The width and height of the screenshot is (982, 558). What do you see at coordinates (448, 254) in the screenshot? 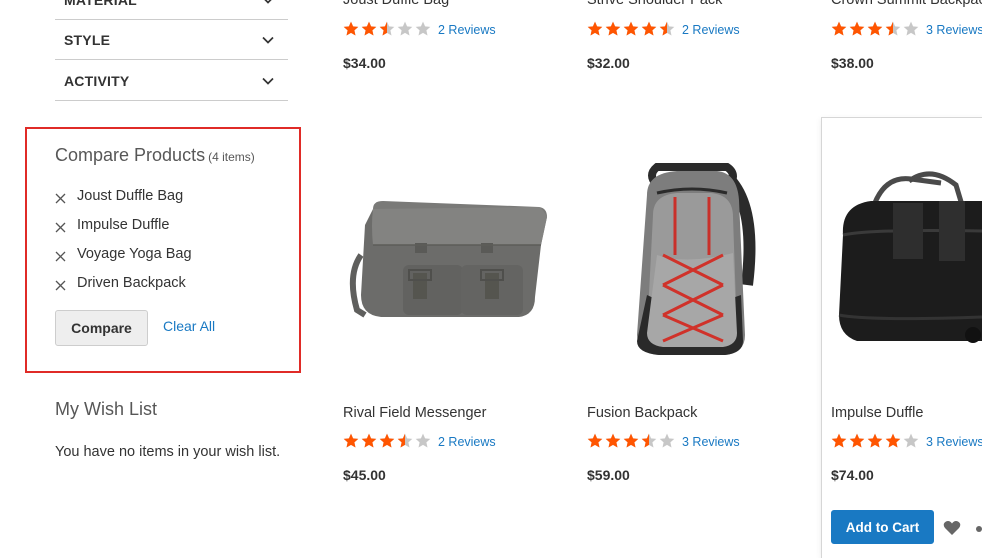
I see `product-image-messenger-bag` at bounding box center [448, 254].